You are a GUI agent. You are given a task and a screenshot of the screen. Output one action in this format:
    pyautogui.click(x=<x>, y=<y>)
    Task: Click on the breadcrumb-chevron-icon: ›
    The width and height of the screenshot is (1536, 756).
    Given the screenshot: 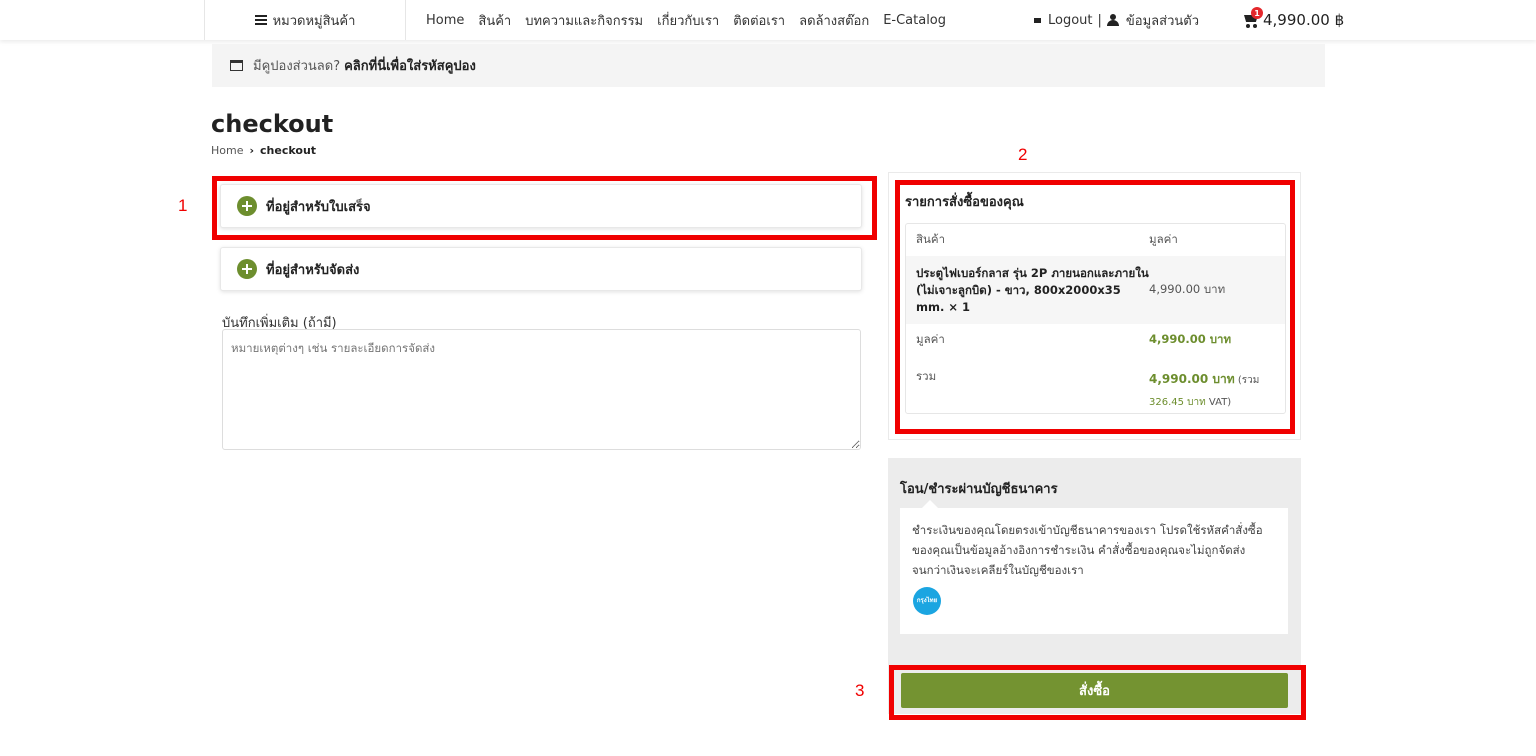 What is the action you would take?
    pyautogui.click(x=252, y=150)
    